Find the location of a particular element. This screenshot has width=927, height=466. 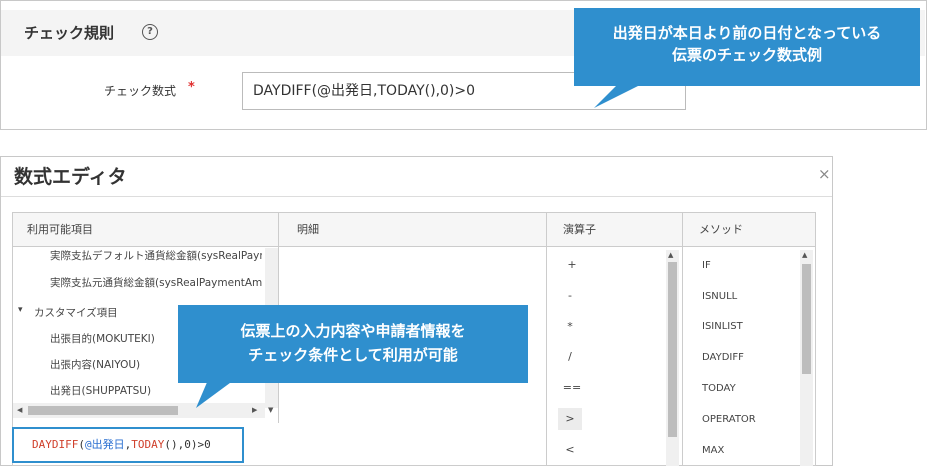

callout-top-pointer is located at coordinates (618, 96).